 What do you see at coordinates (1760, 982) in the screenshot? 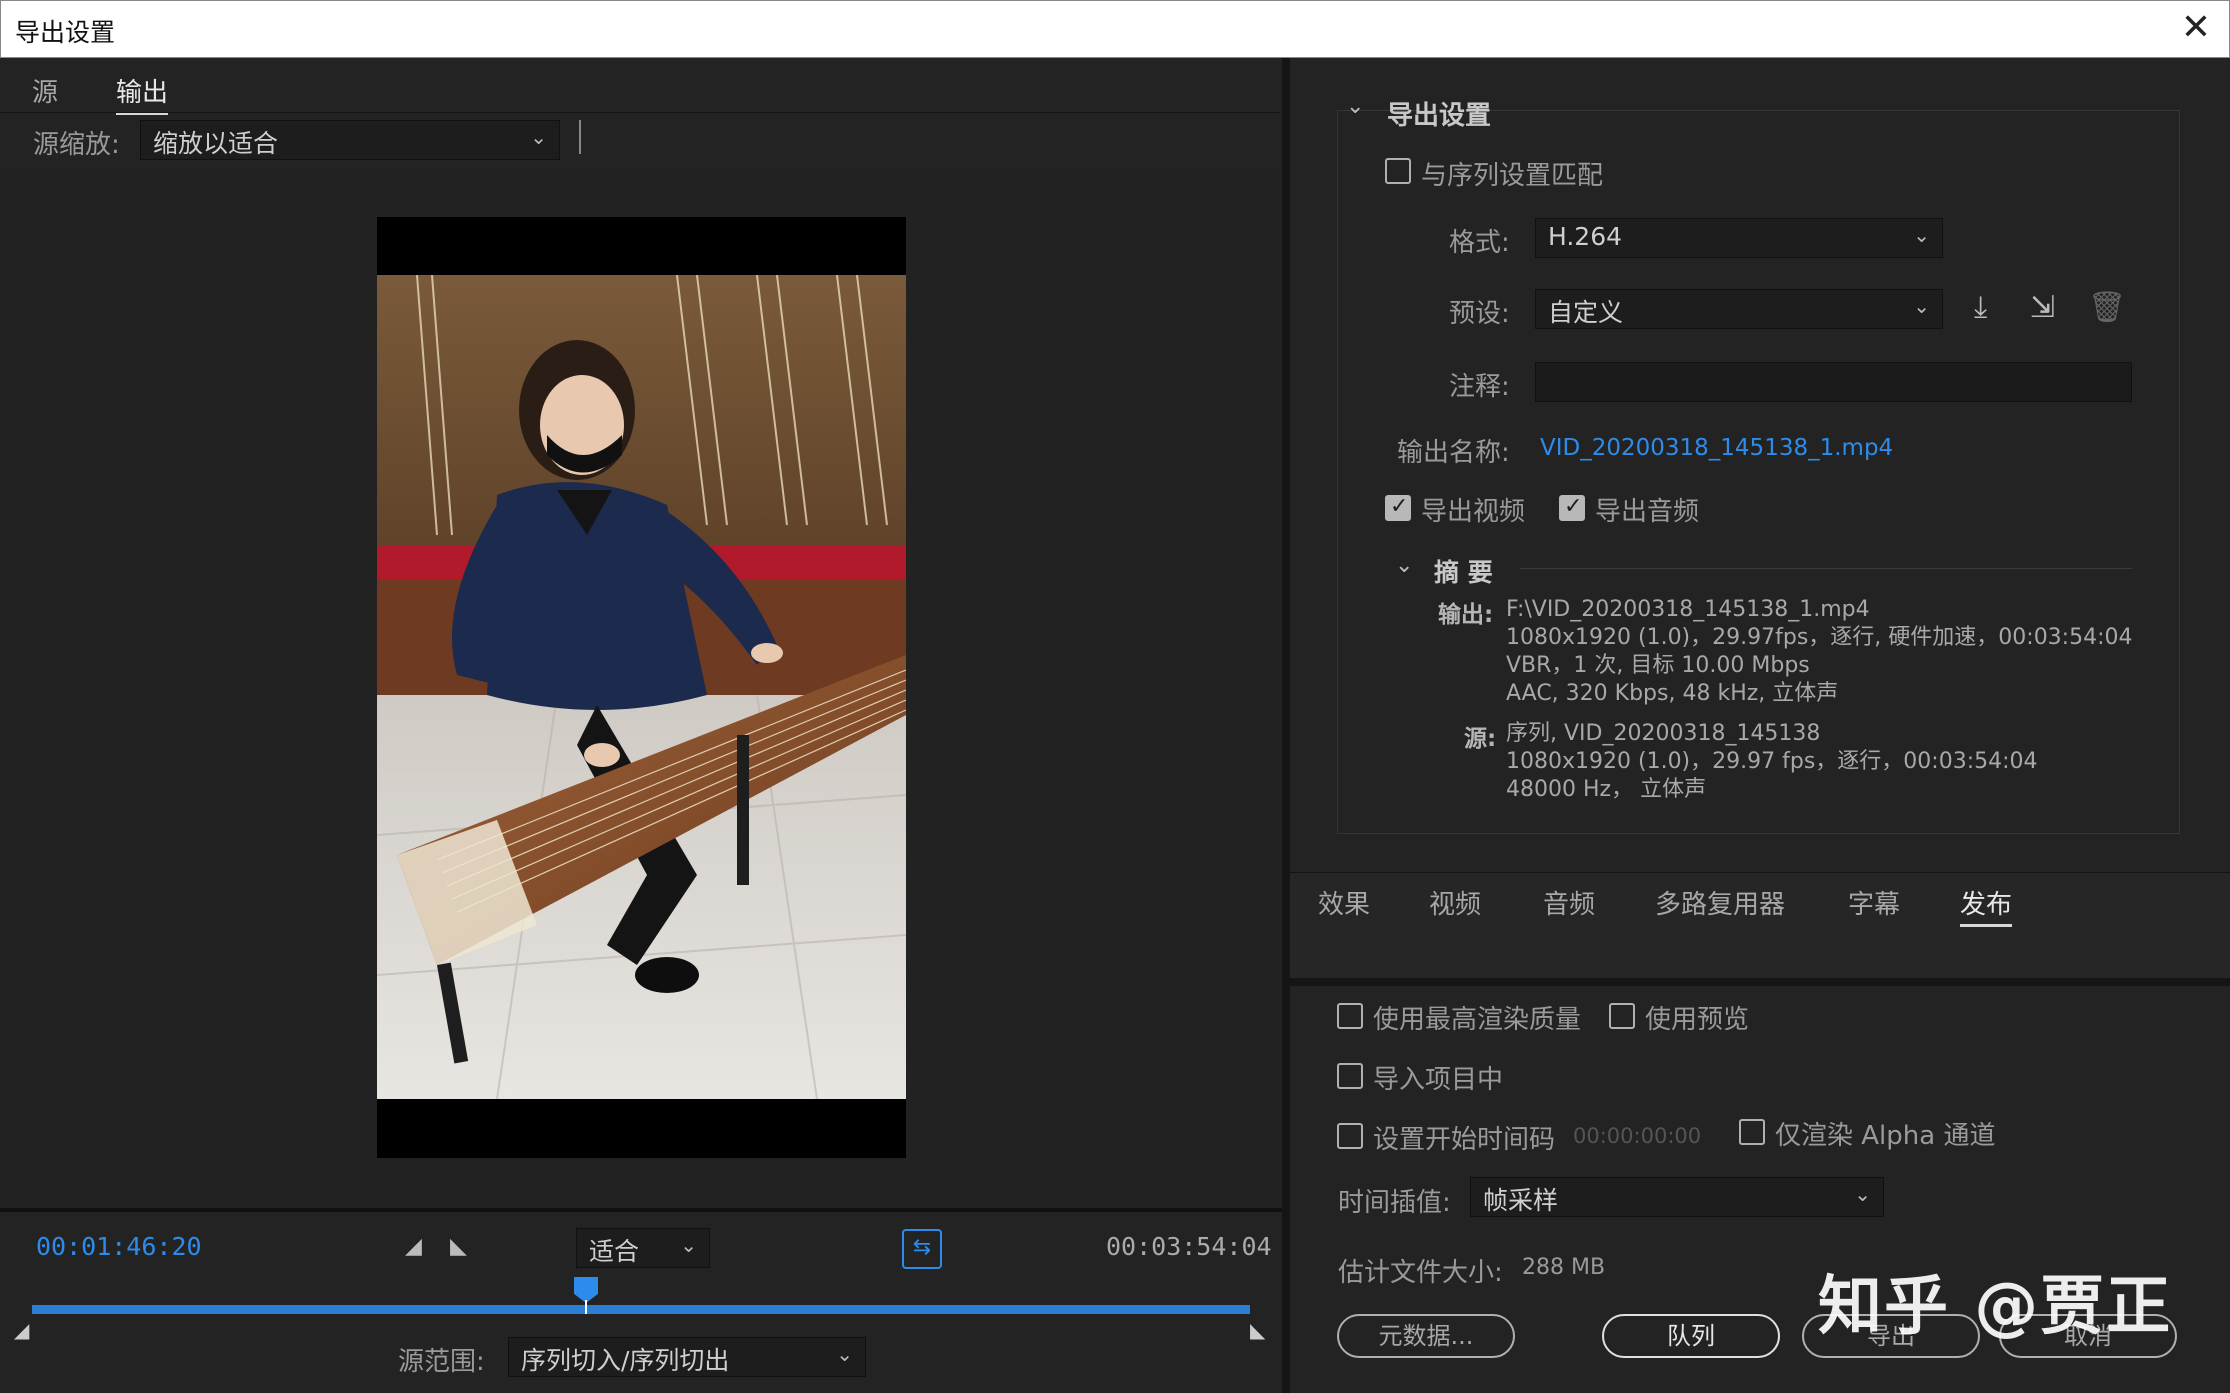
I see `options-divider` at bounding box center [1760, 982].